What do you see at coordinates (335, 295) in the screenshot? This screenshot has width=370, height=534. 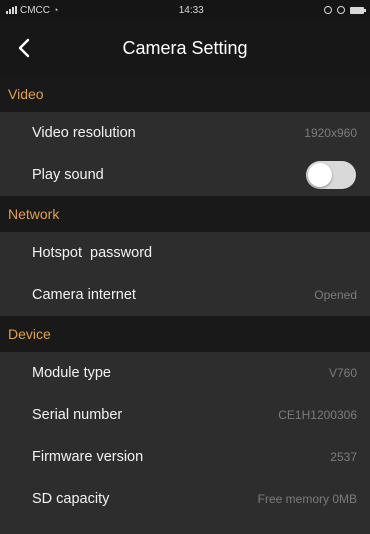 I see `camera-internet-value: Opened` at bounding box center [335, 295].